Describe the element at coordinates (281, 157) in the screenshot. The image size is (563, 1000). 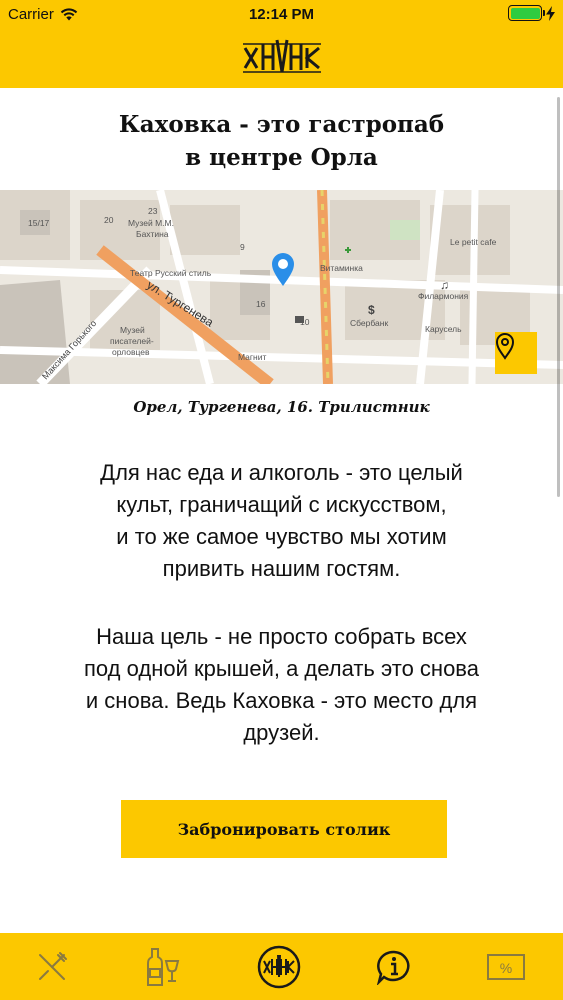
I see `title-line-2: в центре Орла` at that location.